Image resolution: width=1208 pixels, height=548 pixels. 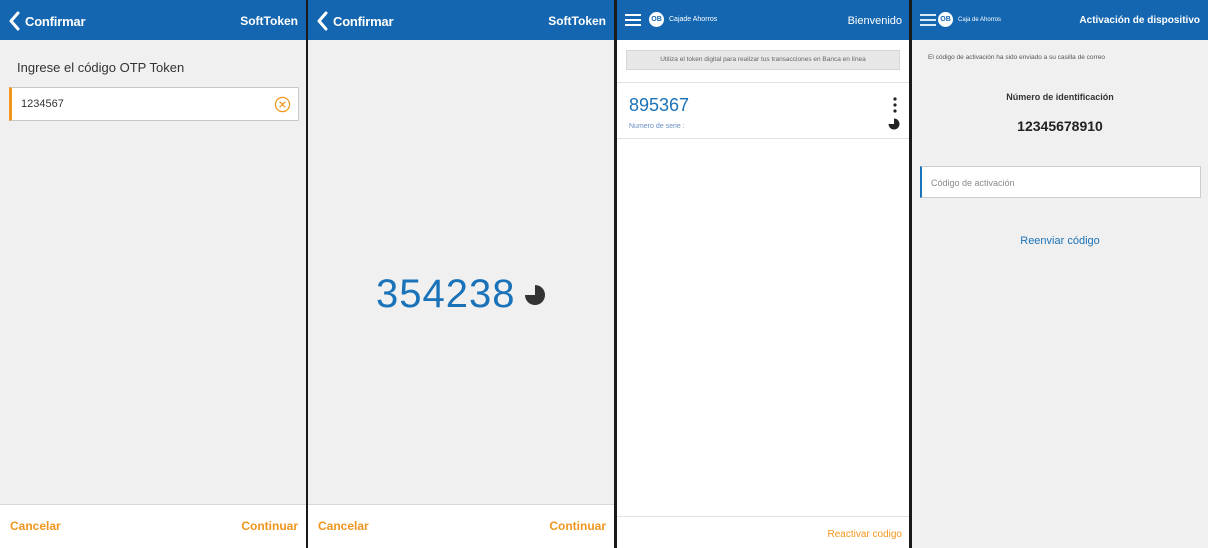 What do you see at coordinates (693, 19) in the screenshot?
I see `brand-name: Cajade Ahorros` at bounding box center [693, 19].